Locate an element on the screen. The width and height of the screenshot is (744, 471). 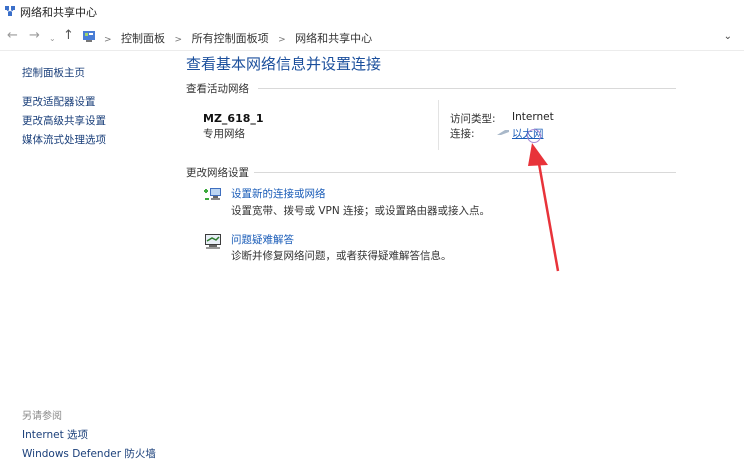
click-highlight-ring is located at coordinates (534, 136).